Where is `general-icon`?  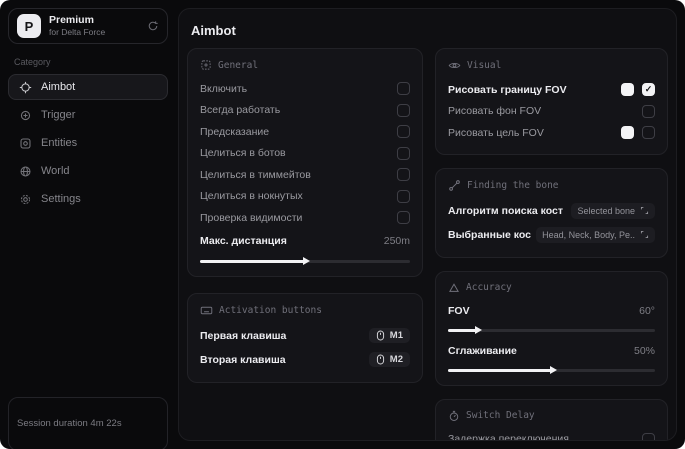
general-icon is located at coordinates (206, 65).